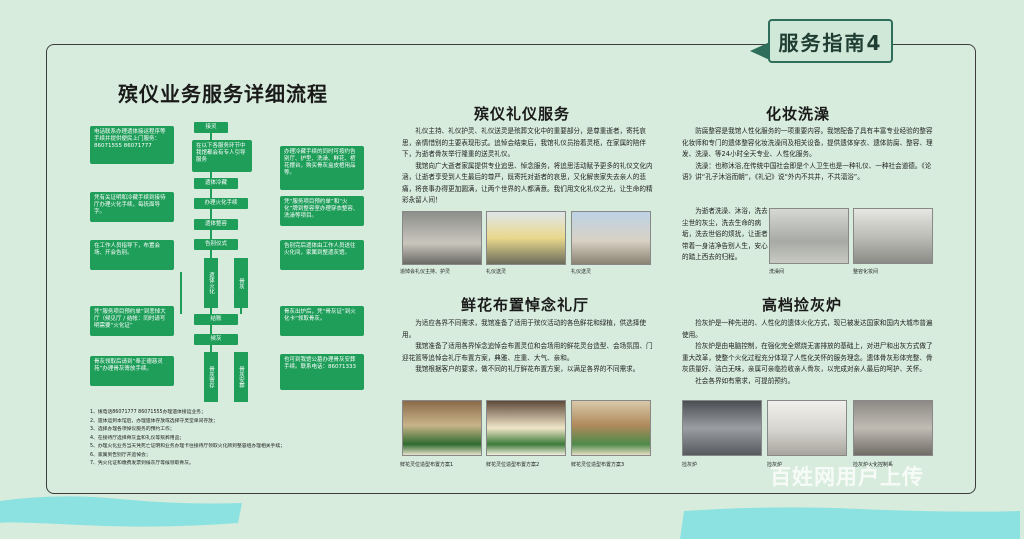  I want to click on flow-left-box-2: 凭有关证明和冷藏手续到接待厅办理火化手续，每抚面导字。, so click(132, 207).